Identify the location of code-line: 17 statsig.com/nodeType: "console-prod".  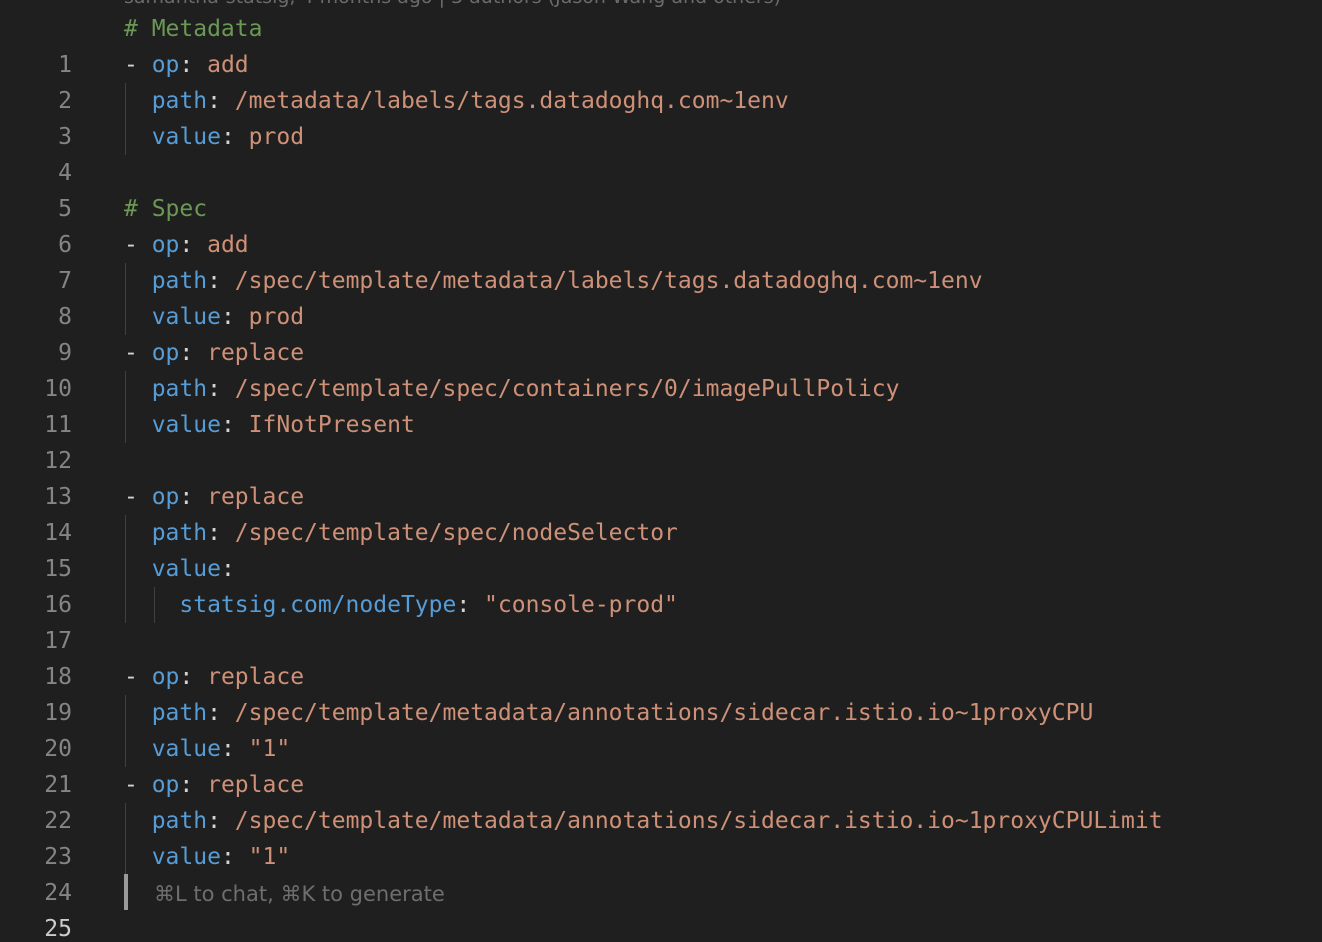
(661, 620).